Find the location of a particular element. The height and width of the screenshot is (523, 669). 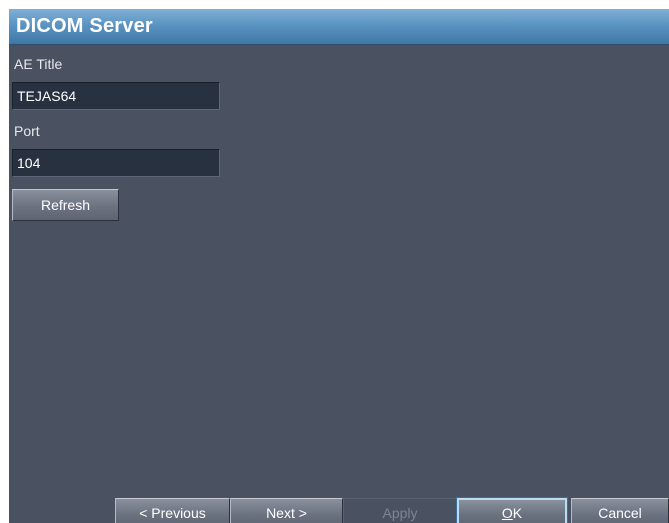

port-input is located at coordinates (116, 163).